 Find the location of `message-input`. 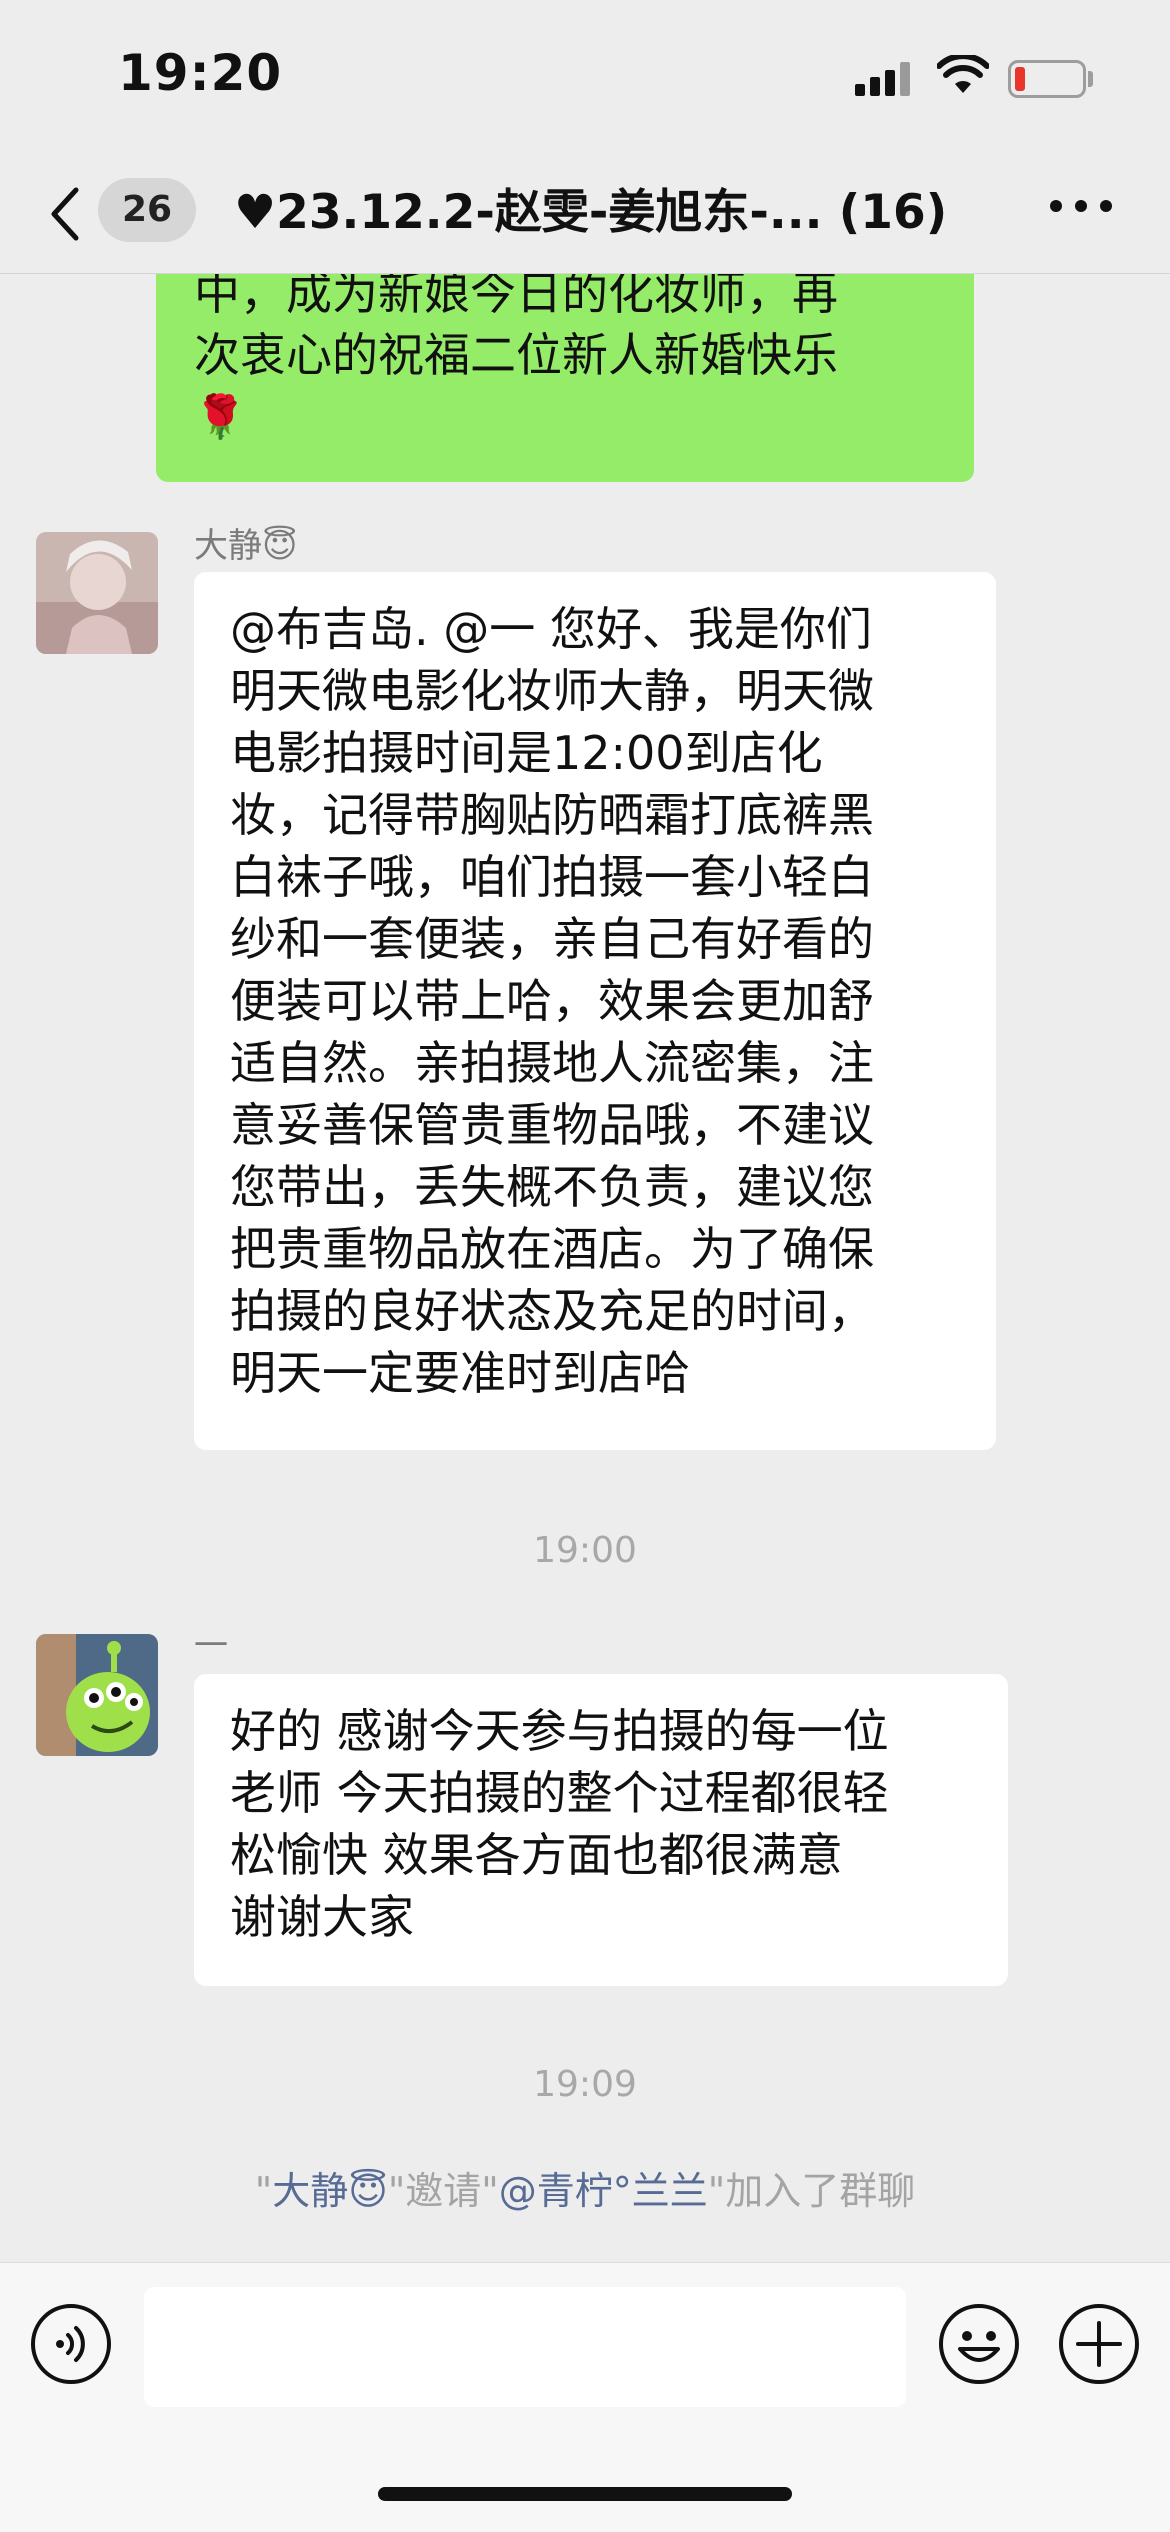

message-input is located at coordinates (525, 2347).